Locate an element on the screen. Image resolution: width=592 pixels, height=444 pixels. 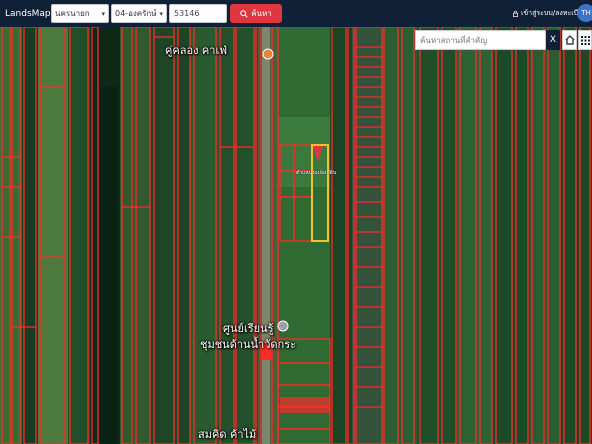
parcel-number-value: 53146 is located at coordinates (187, 13).